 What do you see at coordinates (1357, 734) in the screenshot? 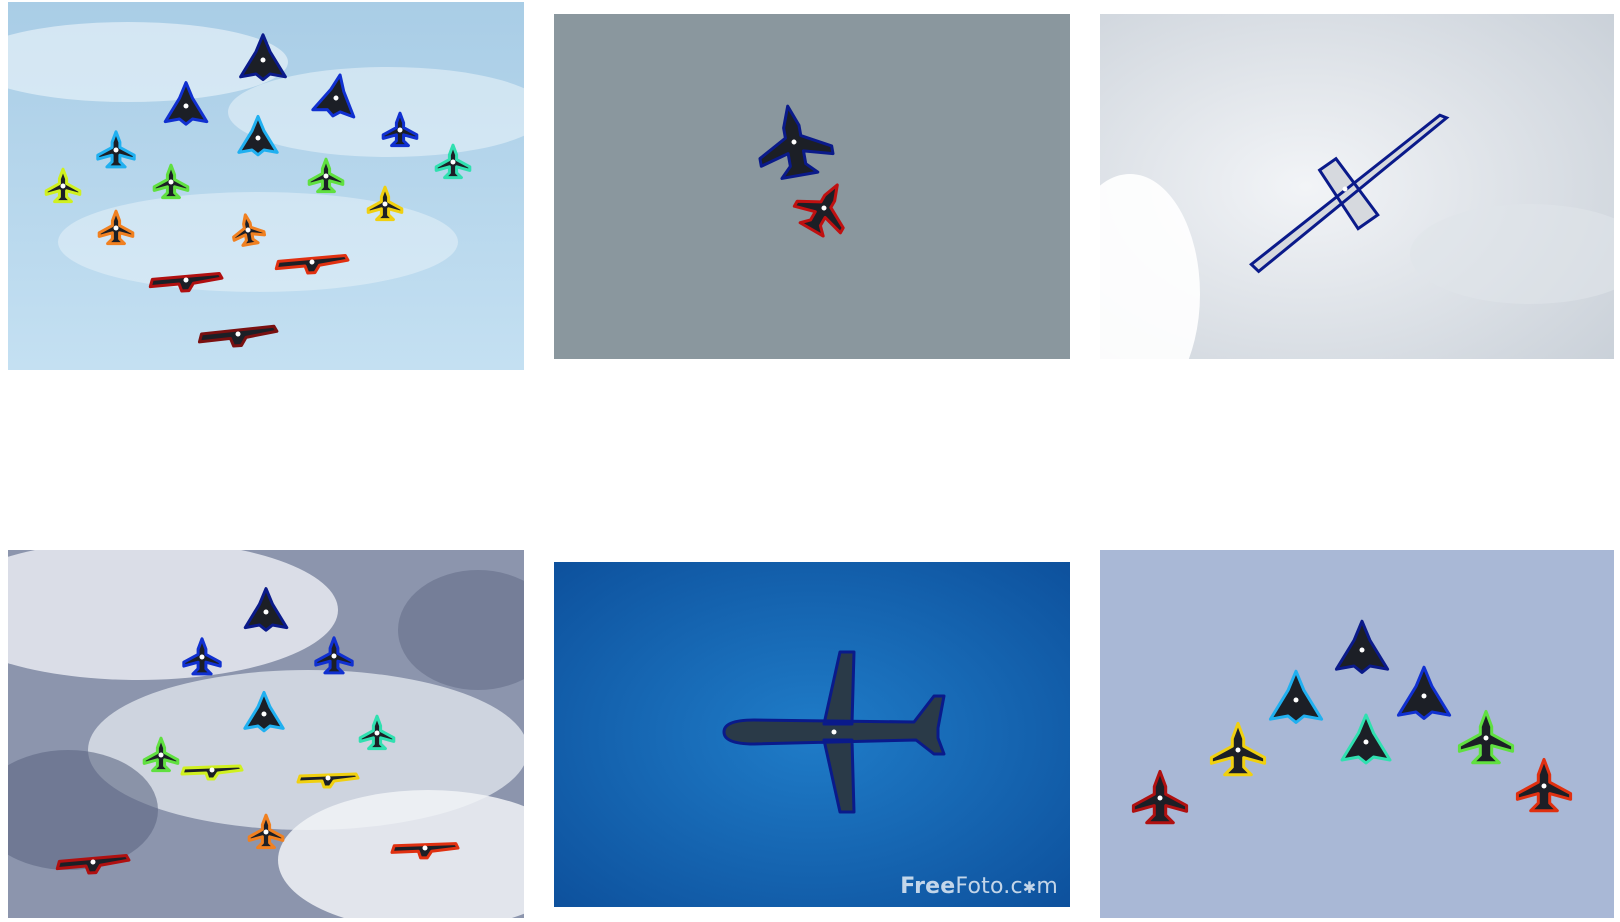
I see `image-panel-v-formation-pale-sky` at bounding box center [1357, 734].